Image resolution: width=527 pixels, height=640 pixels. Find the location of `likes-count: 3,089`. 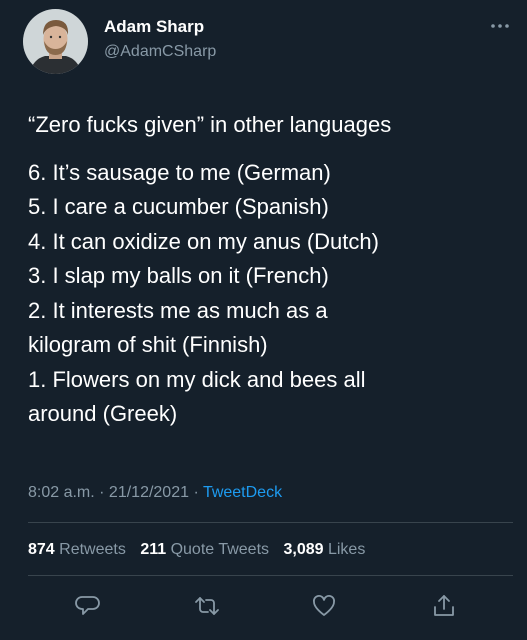

likes-count: 3,089 is located at coordinates (303, 549).